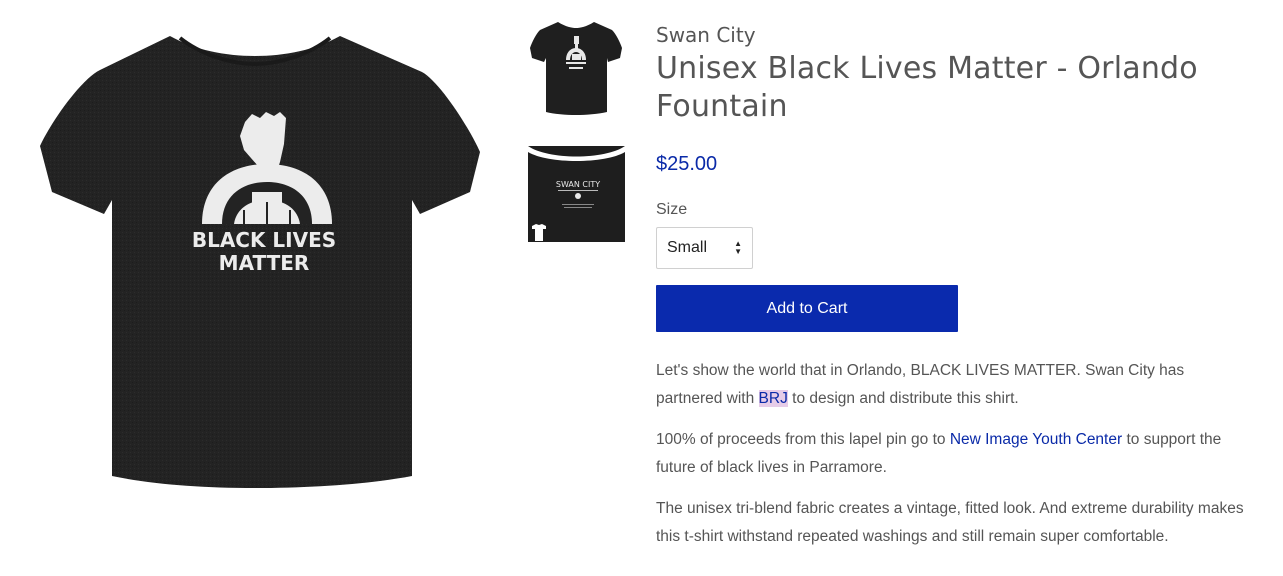 The width and height of the screenshot is (1283, 576). What do you see at coordinates (687, 247) in the screenshot?
I see `size-select-value: Small` at bounding box center [687, 247].